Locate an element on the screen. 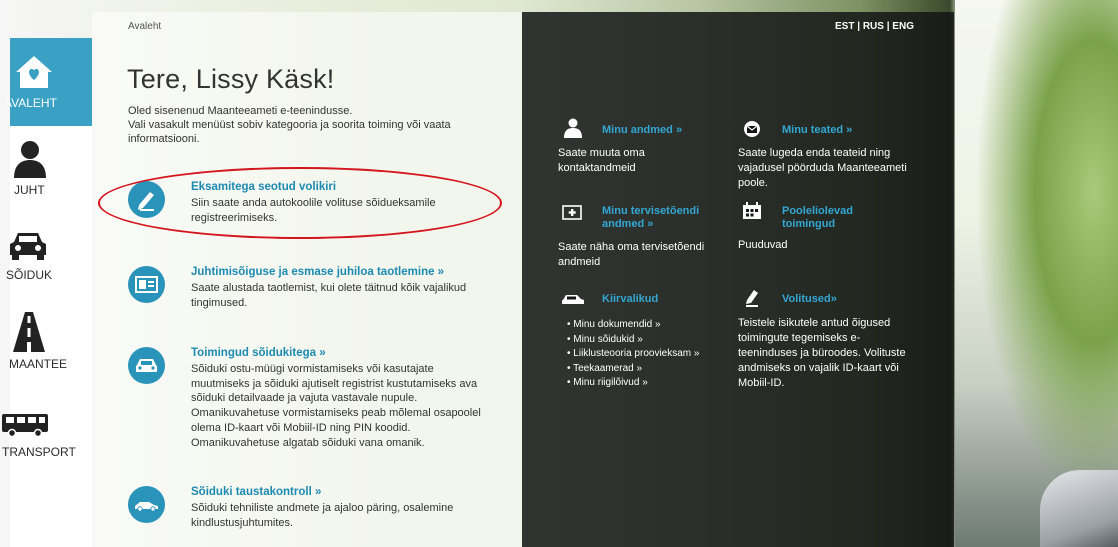 The height and width of the screenshot is (547, 1118). sidebar-item-label: AVALEHT is located at coordinates (30, 103).